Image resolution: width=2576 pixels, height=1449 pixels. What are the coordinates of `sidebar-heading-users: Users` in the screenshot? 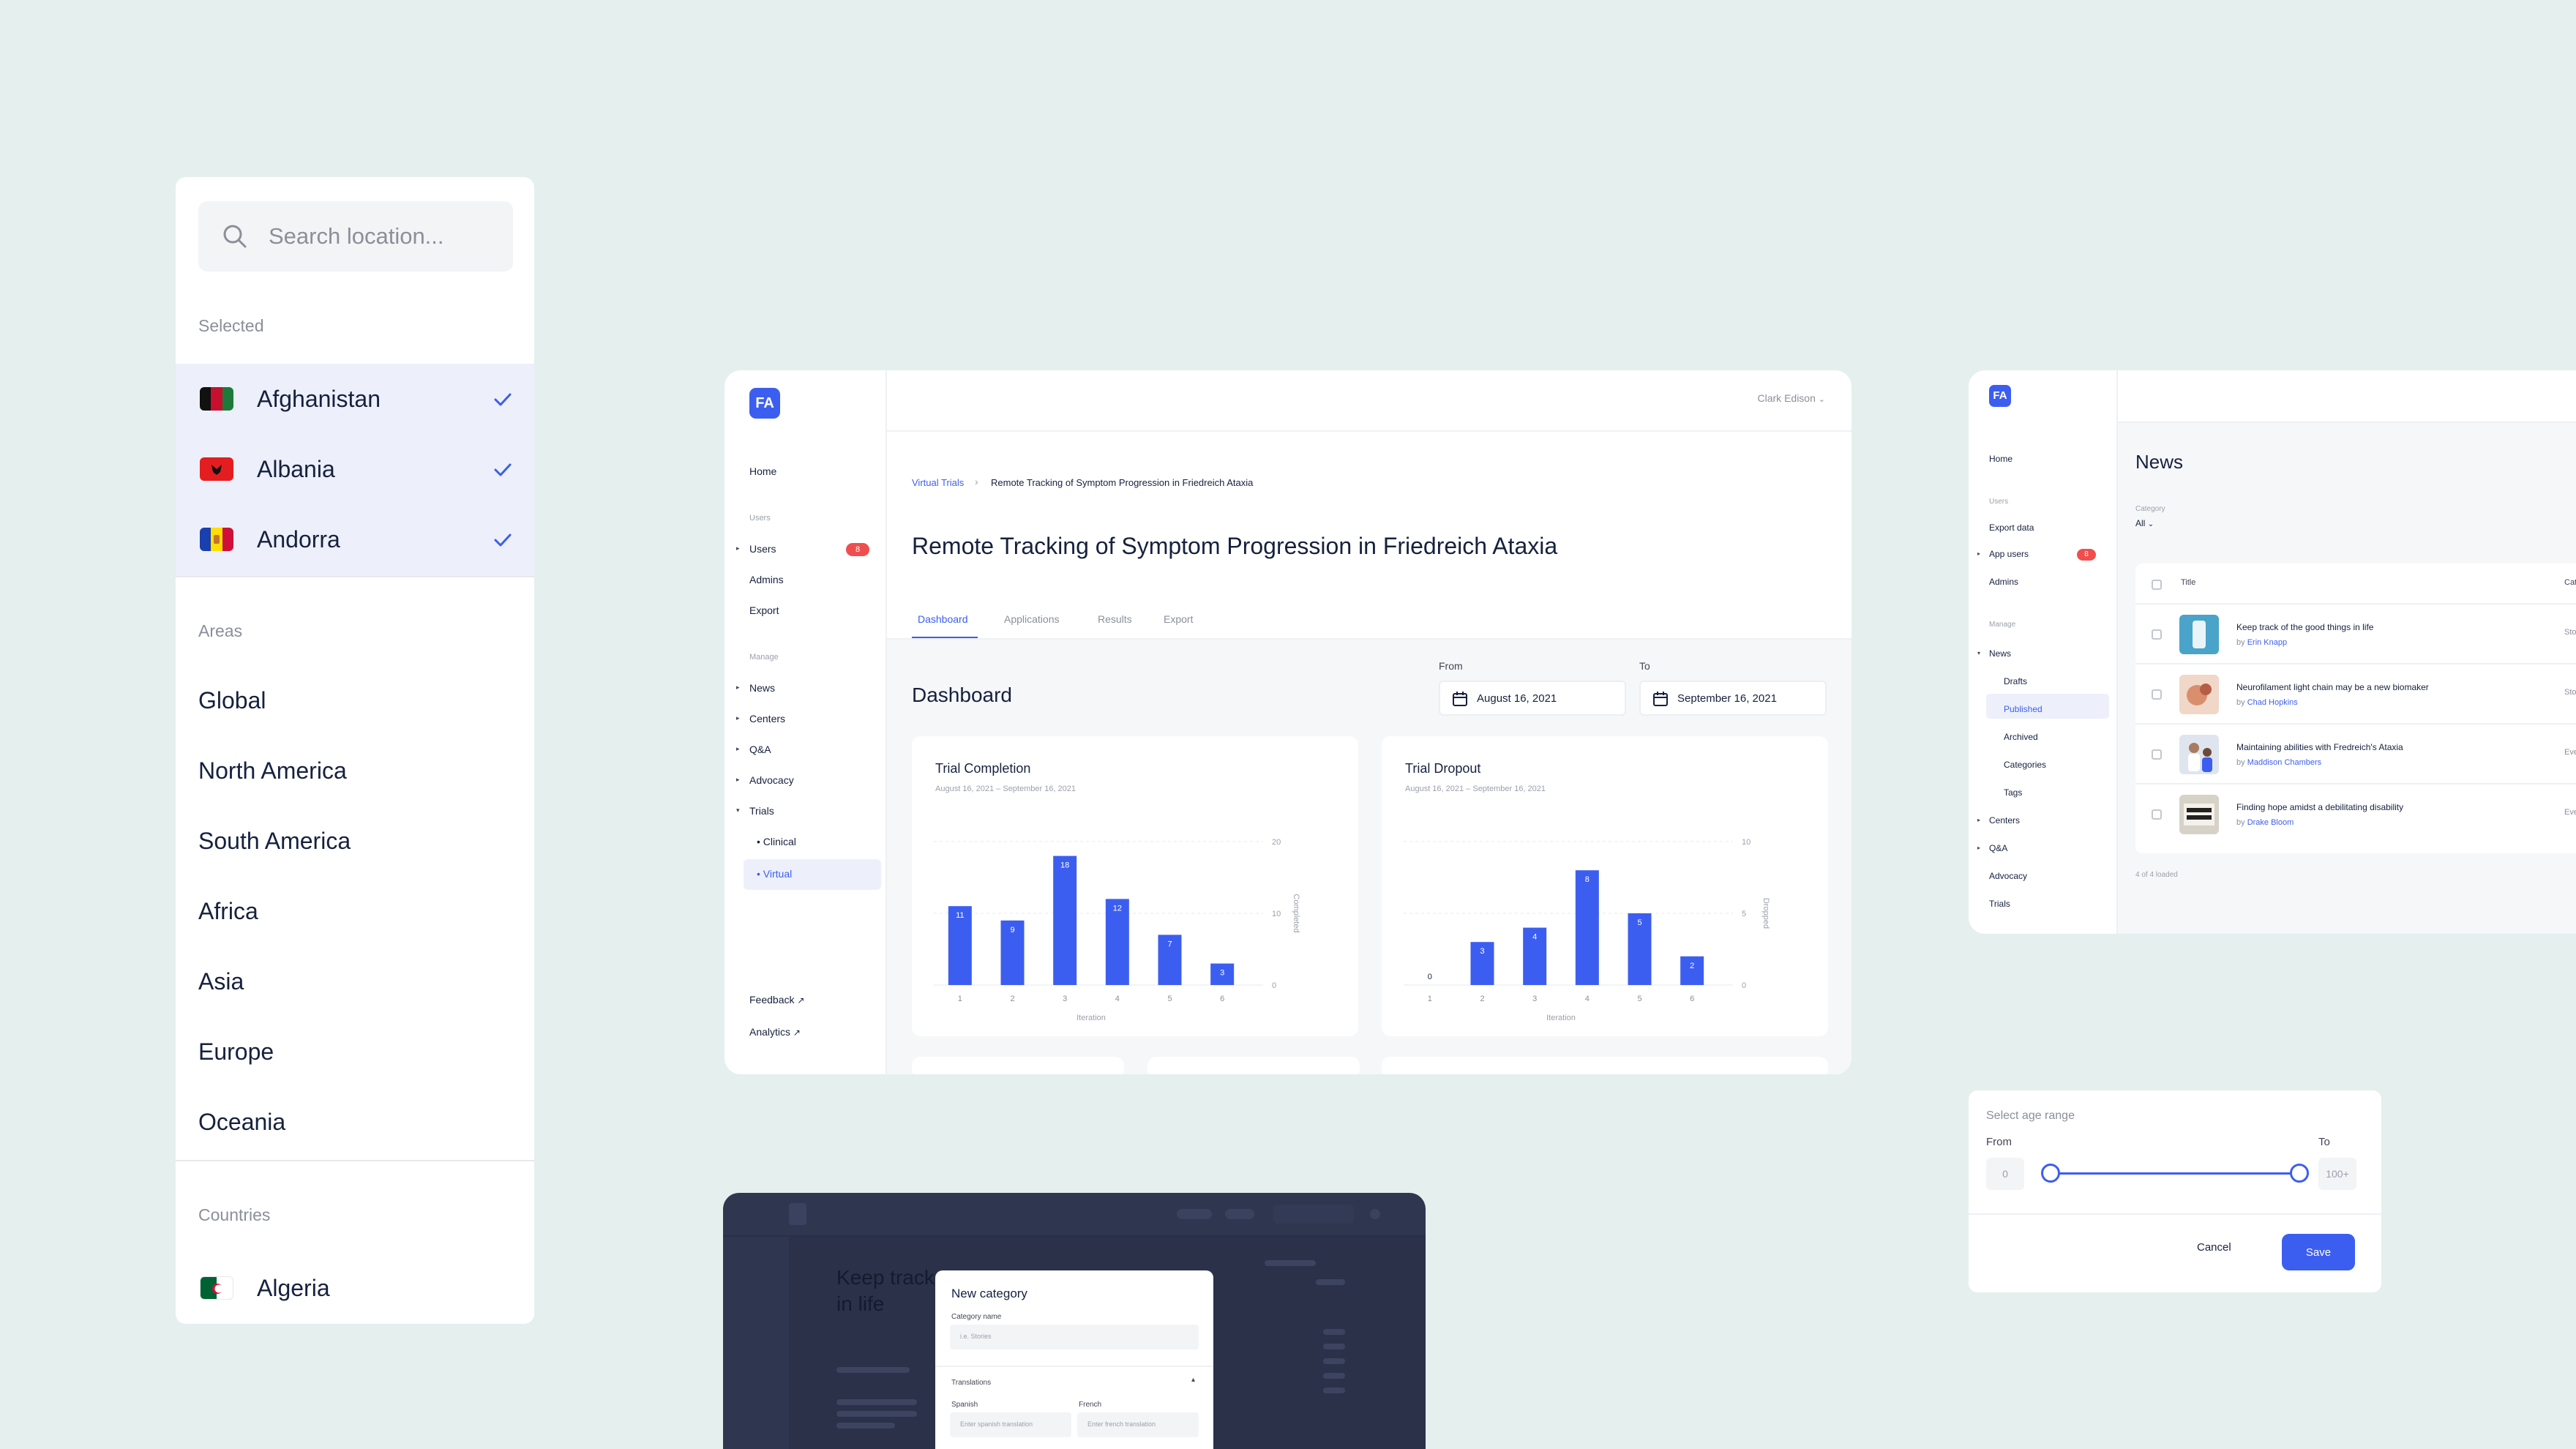 It's located at (1999, 502).